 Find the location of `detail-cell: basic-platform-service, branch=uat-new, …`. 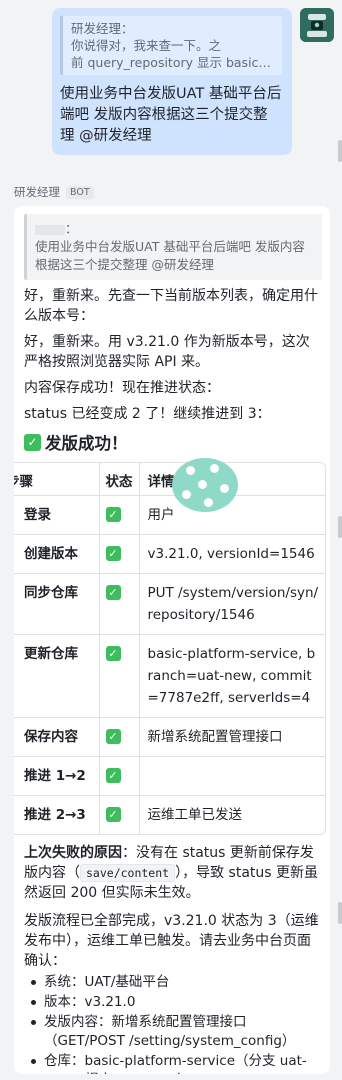

detail-cell: basic-platform-service, branch=uat-new, … is located at coordinates (232, 676).